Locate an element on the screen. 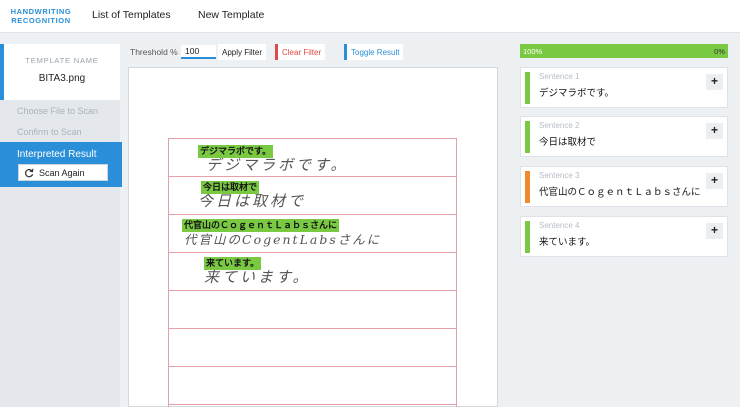  sentence-label: Sentence 3 is located at coordinates (559, 175).